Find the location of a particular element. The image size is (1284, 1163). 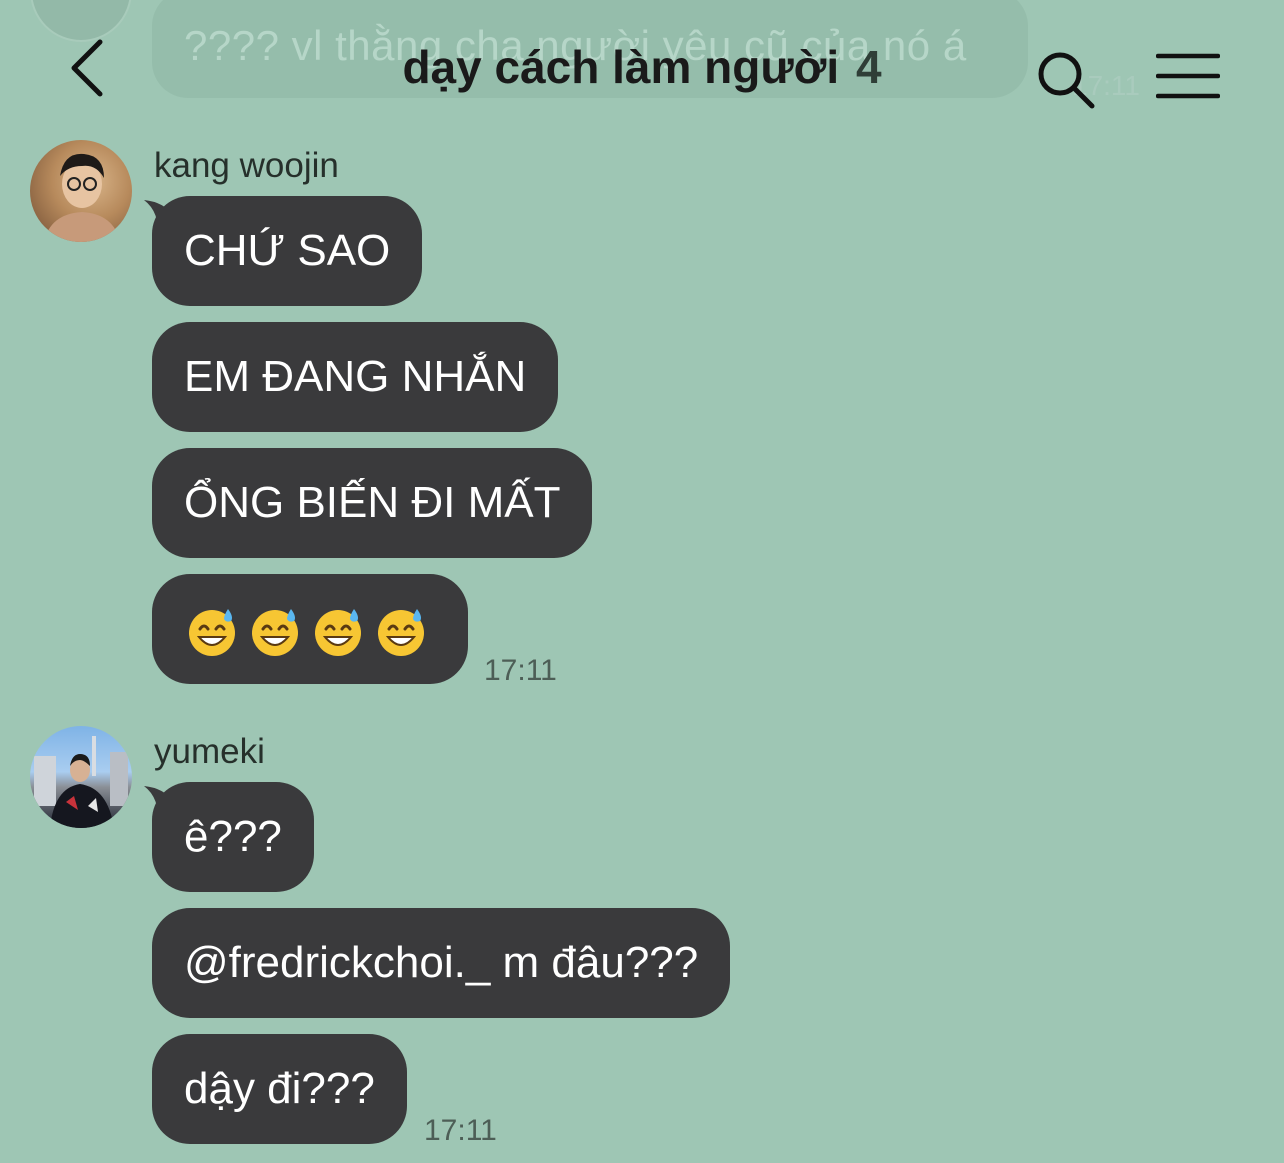

message-bubble: dậy đi??? is located at coordinates (279, 1089).